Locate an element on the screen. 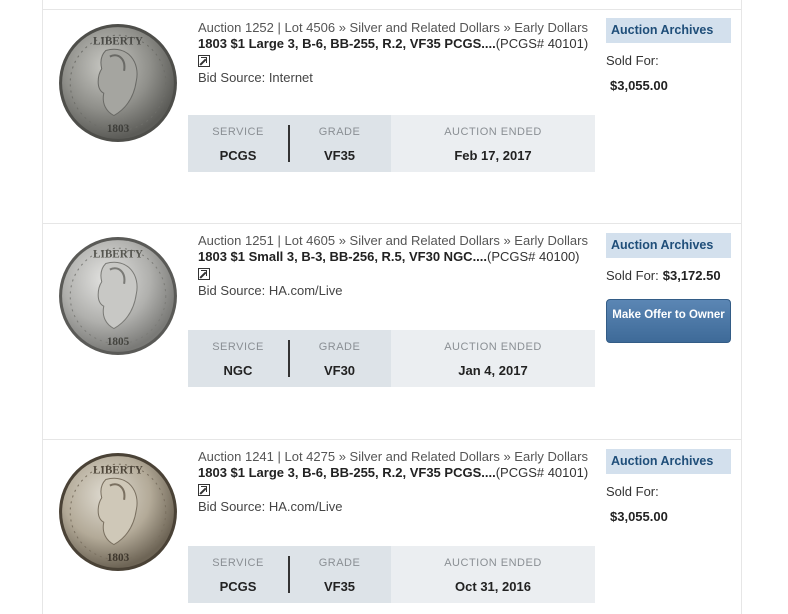 The width and height of the screenshot is (788, 614). ended-value: Oct 31, 2016 is located at coordinates (493, 586).